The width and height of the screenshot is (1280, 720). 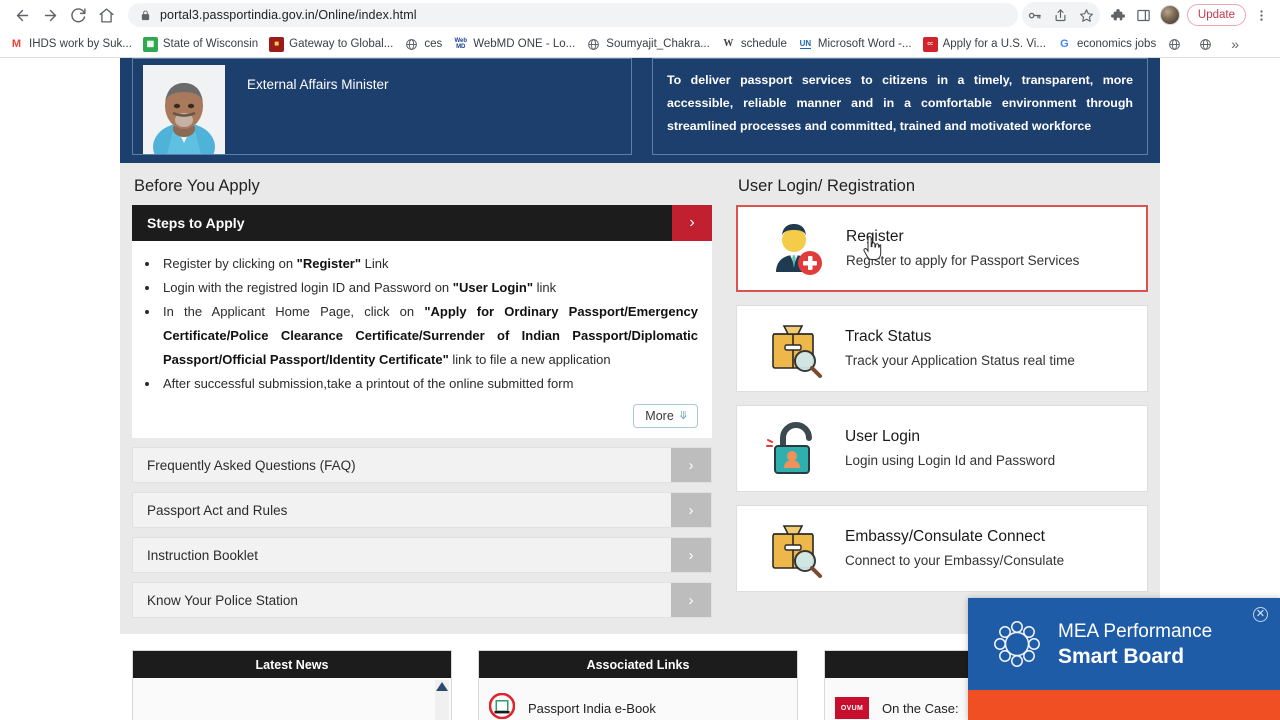 What do you see at coordinates (1017, 644) in the screenshot?
I see `rosette-logo-icon` at bounding box center [1017, 644].